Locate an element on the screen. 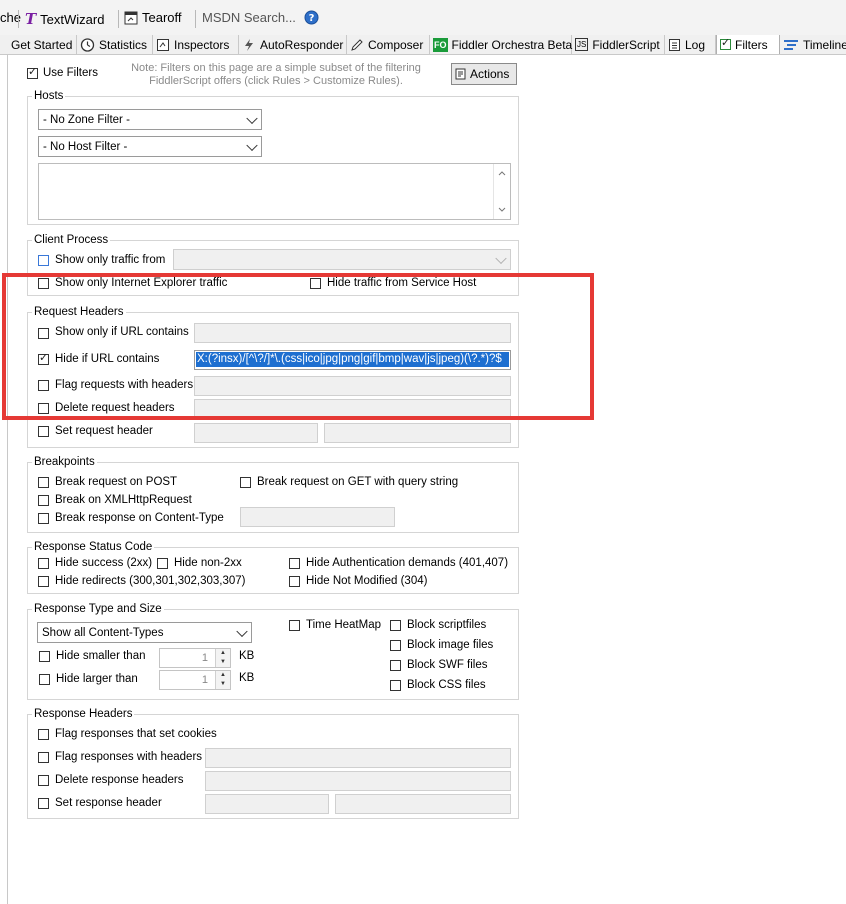  help-button: ? is located at coordinates (311, 17).